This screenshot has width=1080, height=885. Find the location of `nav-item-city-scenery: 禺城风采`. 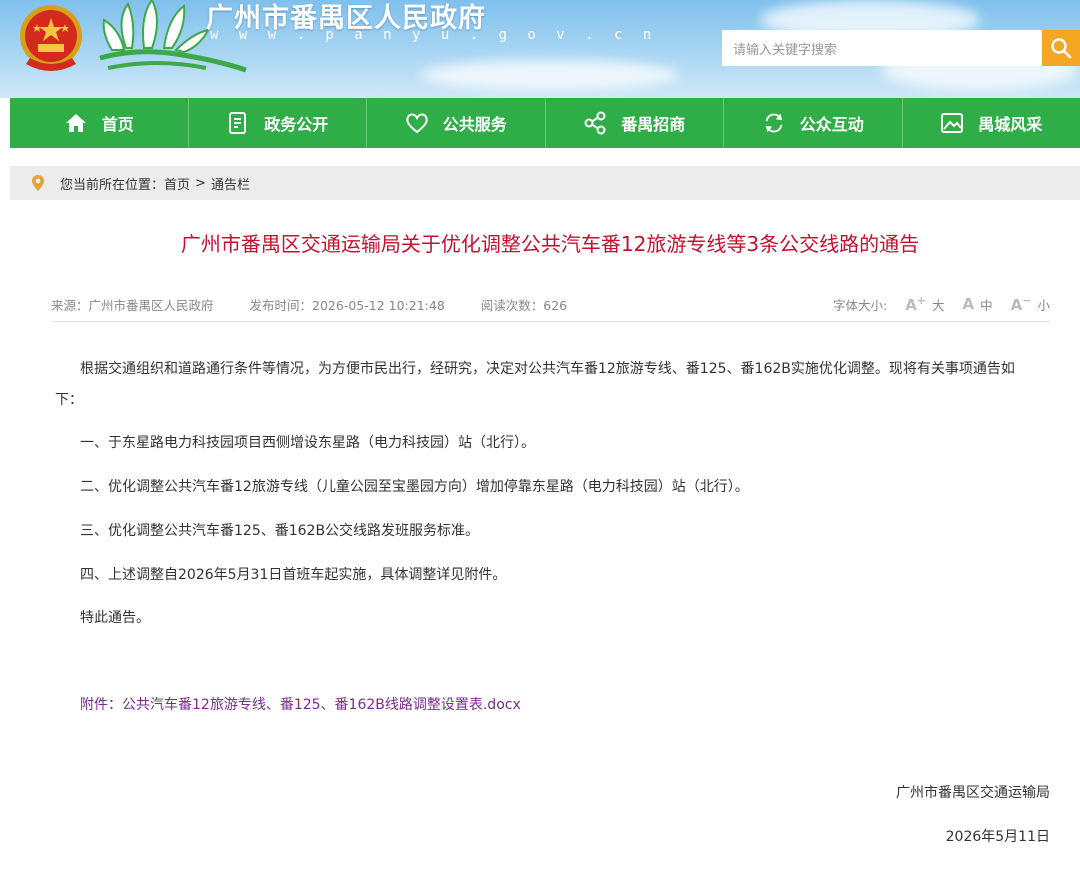

nav-item-city-scenery: 禺城风采 is located at coordinates (991, 123).